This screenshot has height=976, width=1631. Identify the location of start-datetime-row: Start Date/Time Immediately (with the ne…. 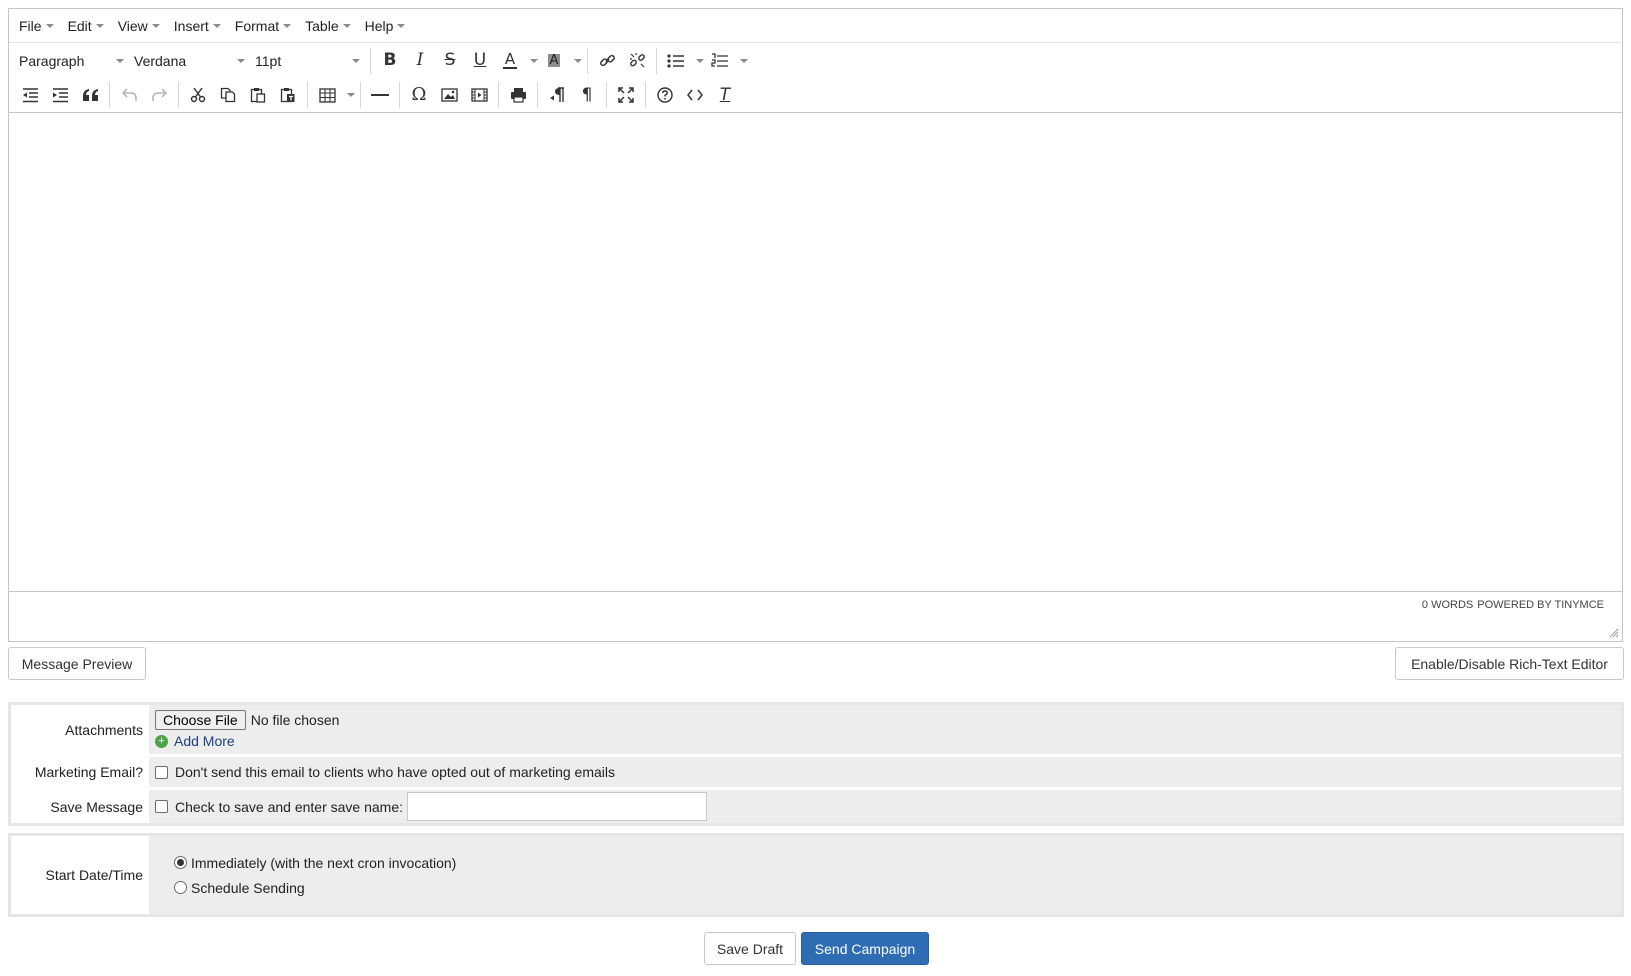
(816, 875).